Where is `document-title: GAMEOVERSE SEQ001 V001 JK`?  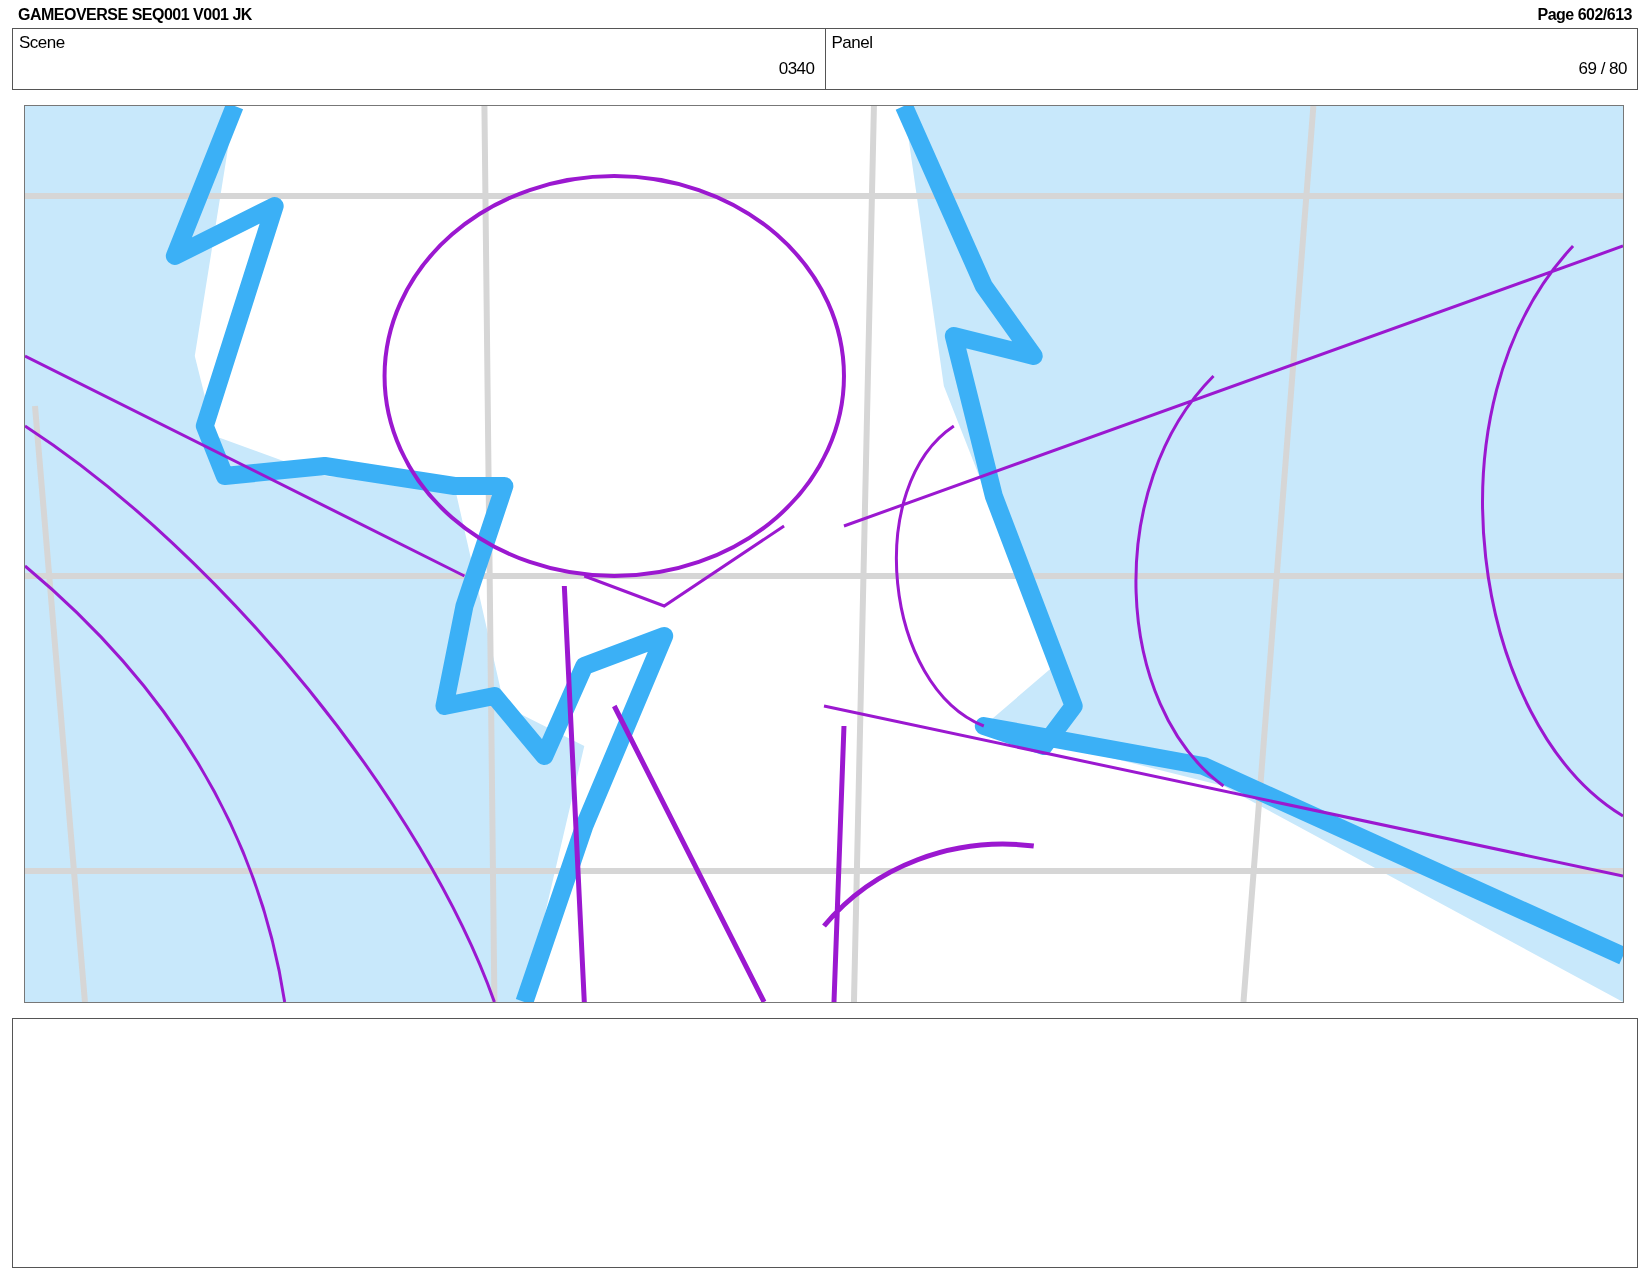 document-title: GAMEOVERSE SEQ001 V001 JK is located at coordinates (135, 15).